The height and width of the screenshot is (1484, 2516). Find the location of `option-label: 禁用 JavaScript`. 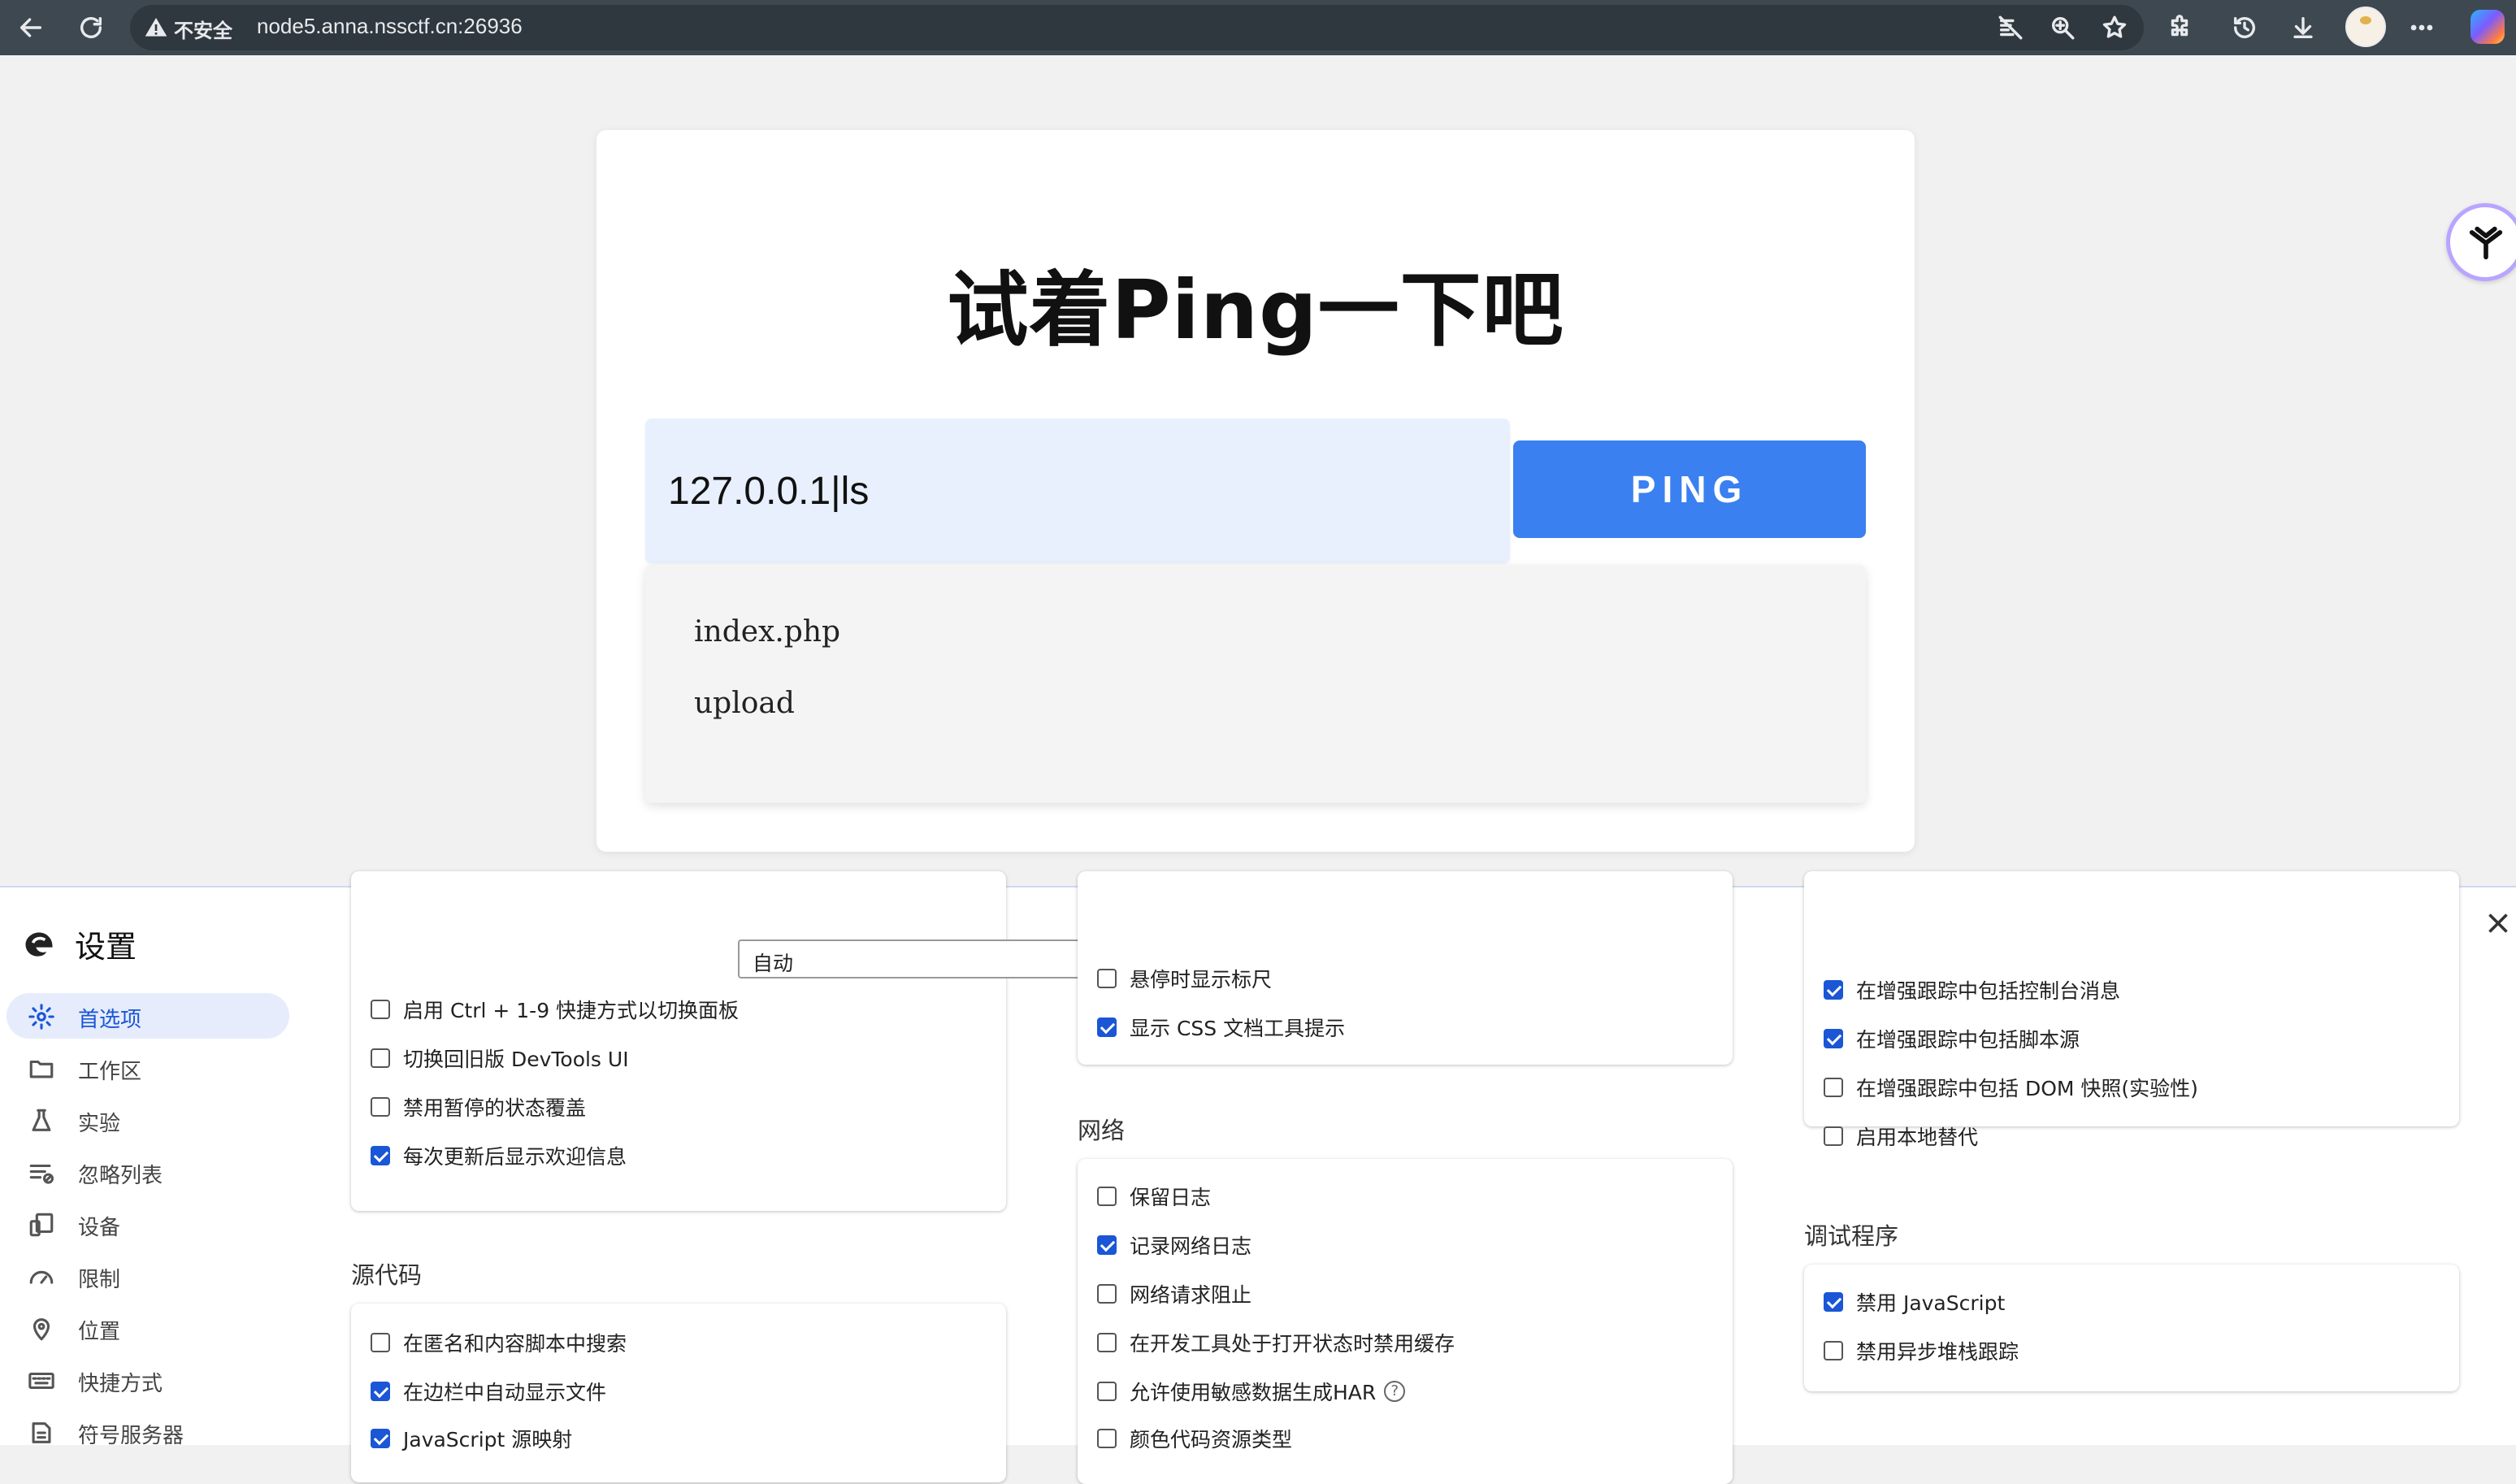

option-label: 禁用 JavaScript is located at coordinates (1931, 1303).